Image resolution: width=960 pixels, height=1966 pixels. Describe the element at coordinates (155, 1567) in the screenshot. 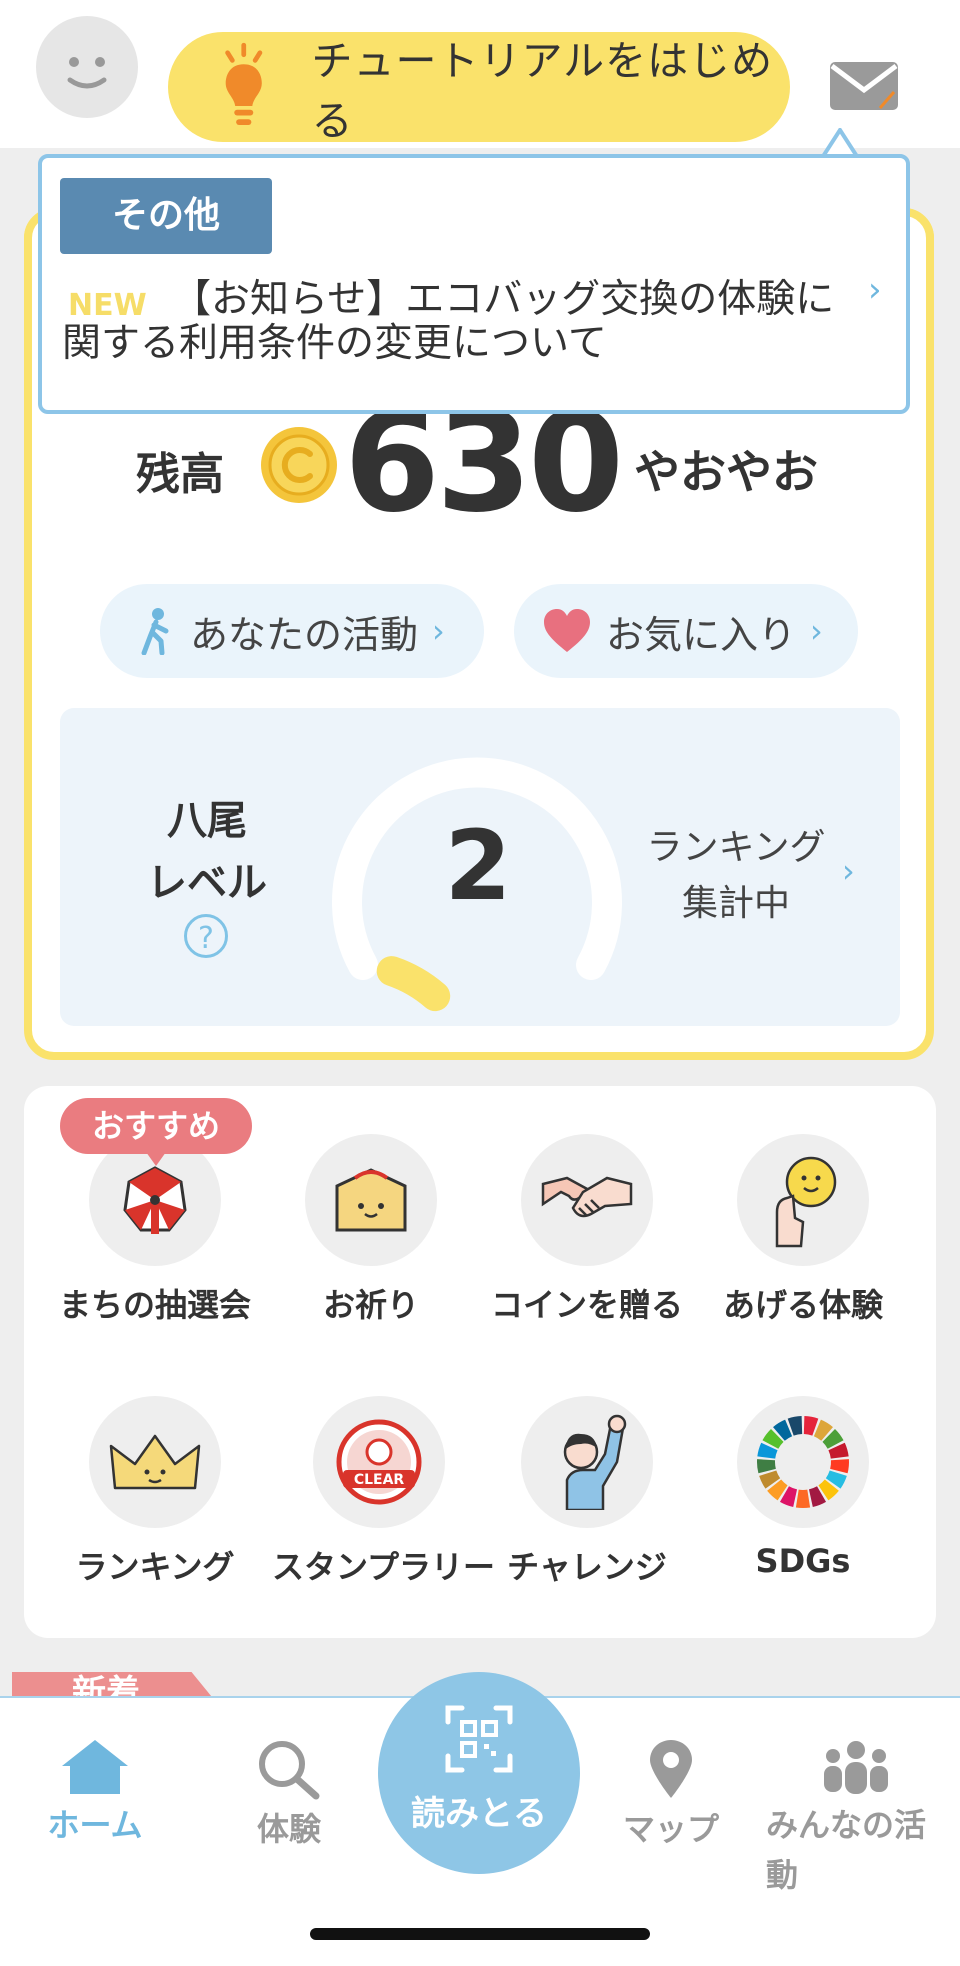

I see `service-label: ランキング` at that location.